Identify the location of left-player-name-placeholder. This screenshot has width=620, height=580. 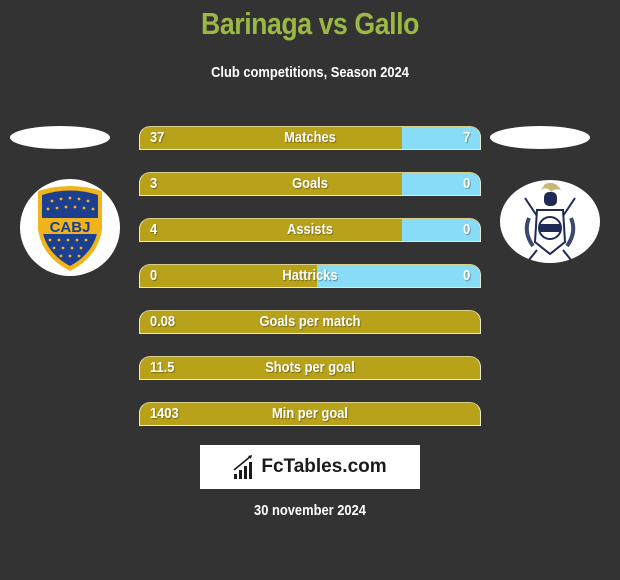
(60, 137).